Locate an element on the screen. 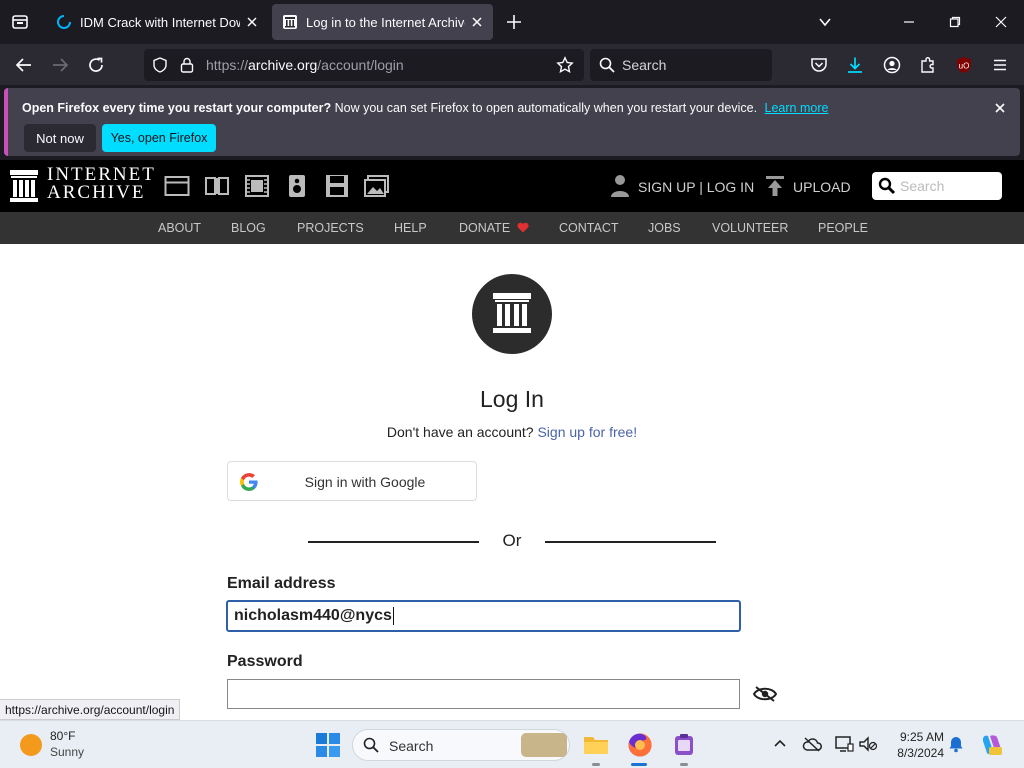 This screenshot has width=1024, height=768. upload-arrow-icon is located at coordinates (775, 187).